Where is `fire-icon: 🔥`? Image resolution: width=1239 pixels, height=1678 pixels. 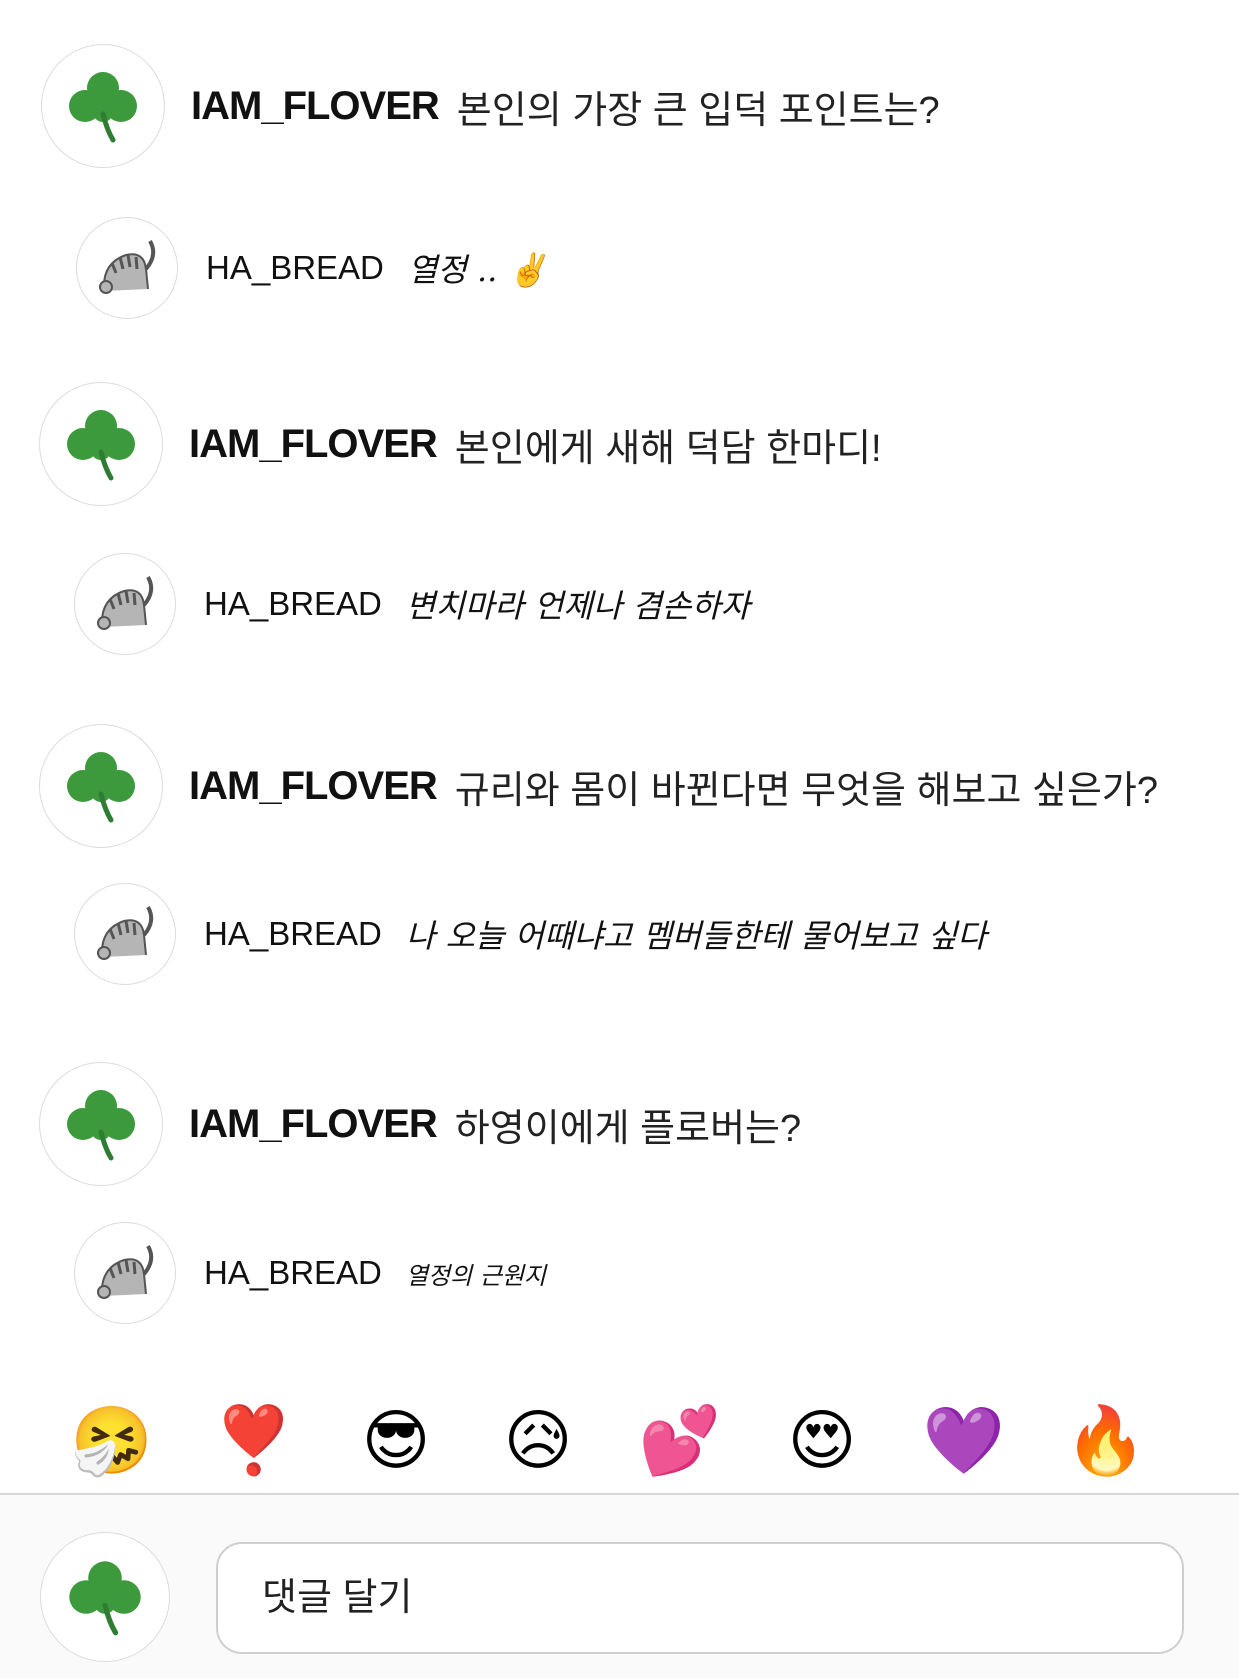
fire-icon: 🔥 is located at coordinates (1106, 1440).